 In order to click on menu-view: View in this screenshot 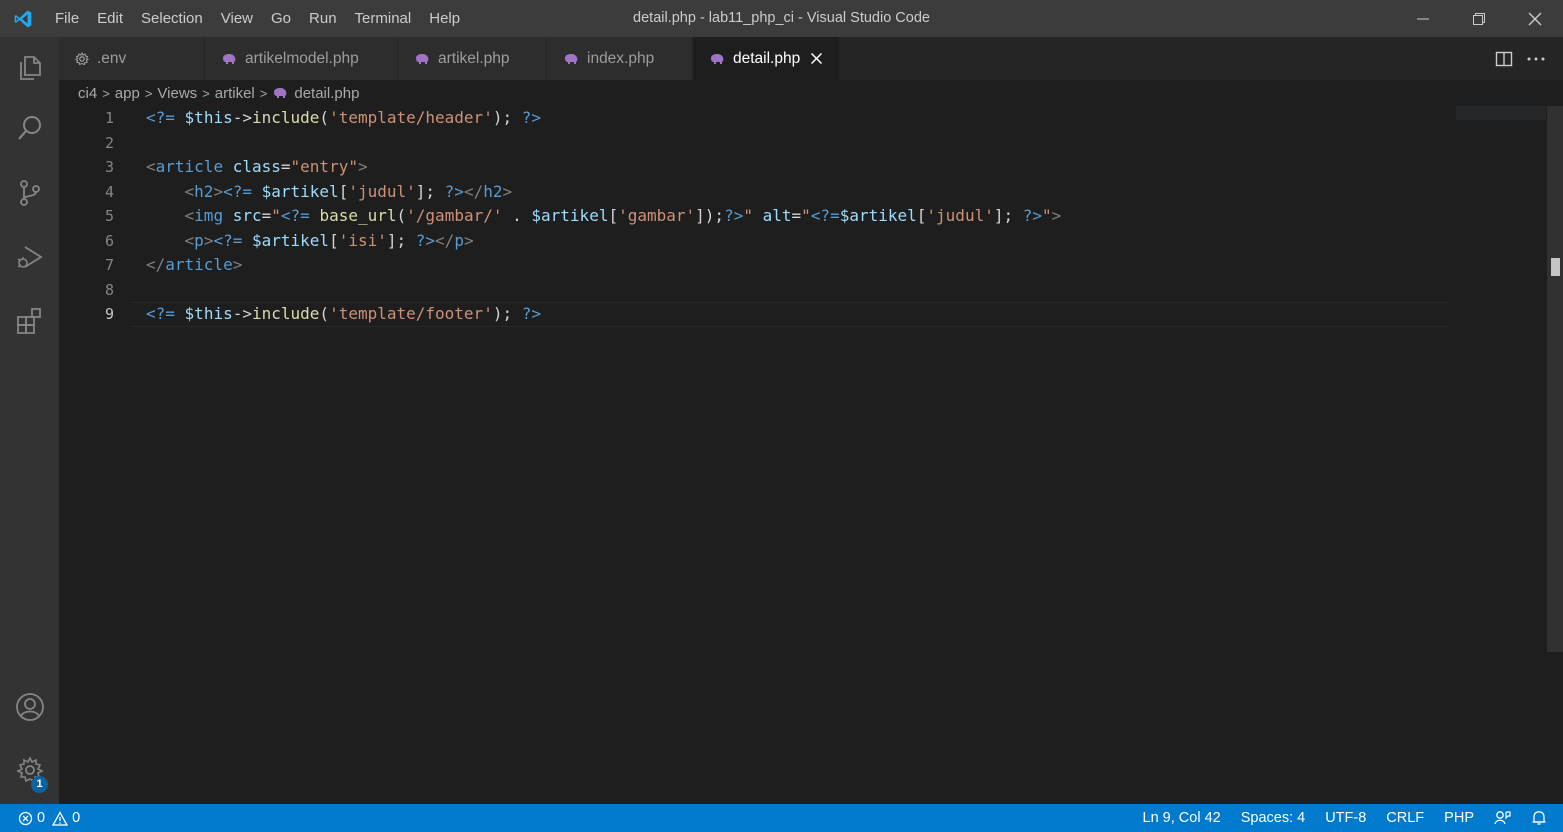, I will do `click(237, 18)`.